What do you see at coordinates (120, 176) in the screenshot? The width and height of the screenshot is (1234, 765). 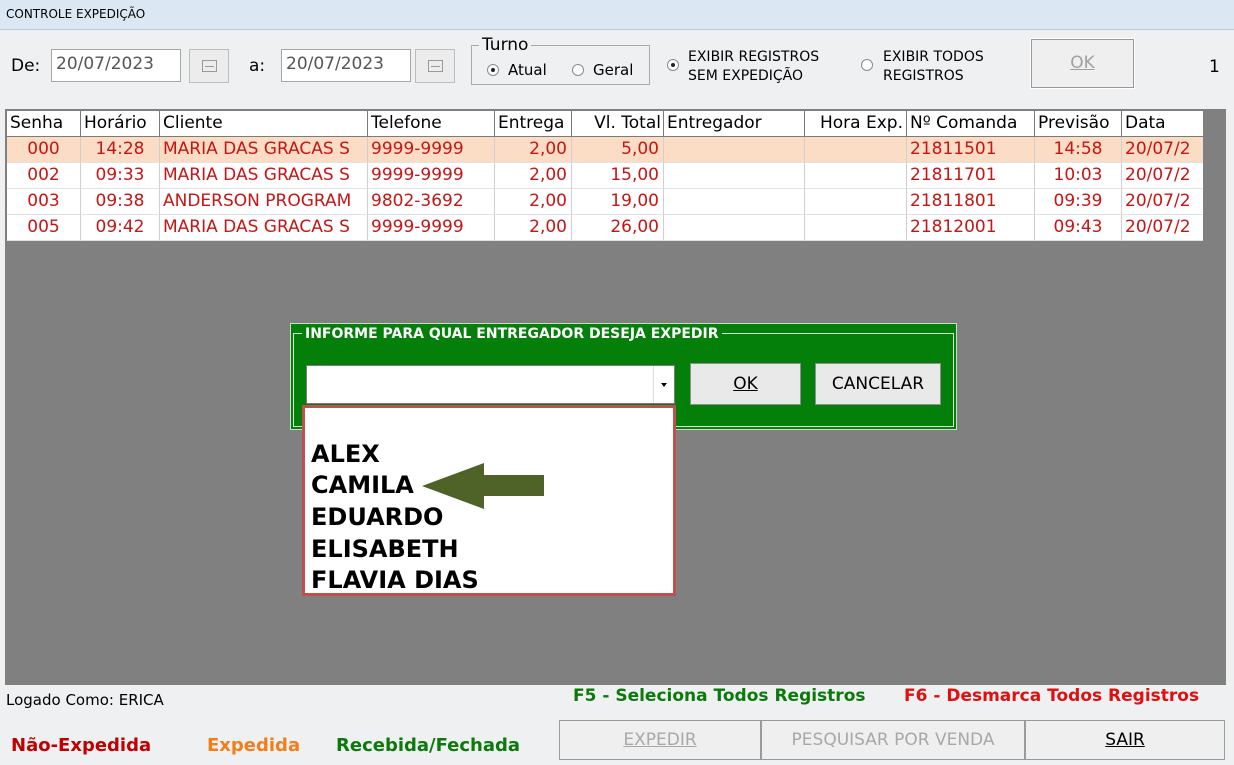 I see `cell-horario: 09:33` at bounding box center [120, 176].